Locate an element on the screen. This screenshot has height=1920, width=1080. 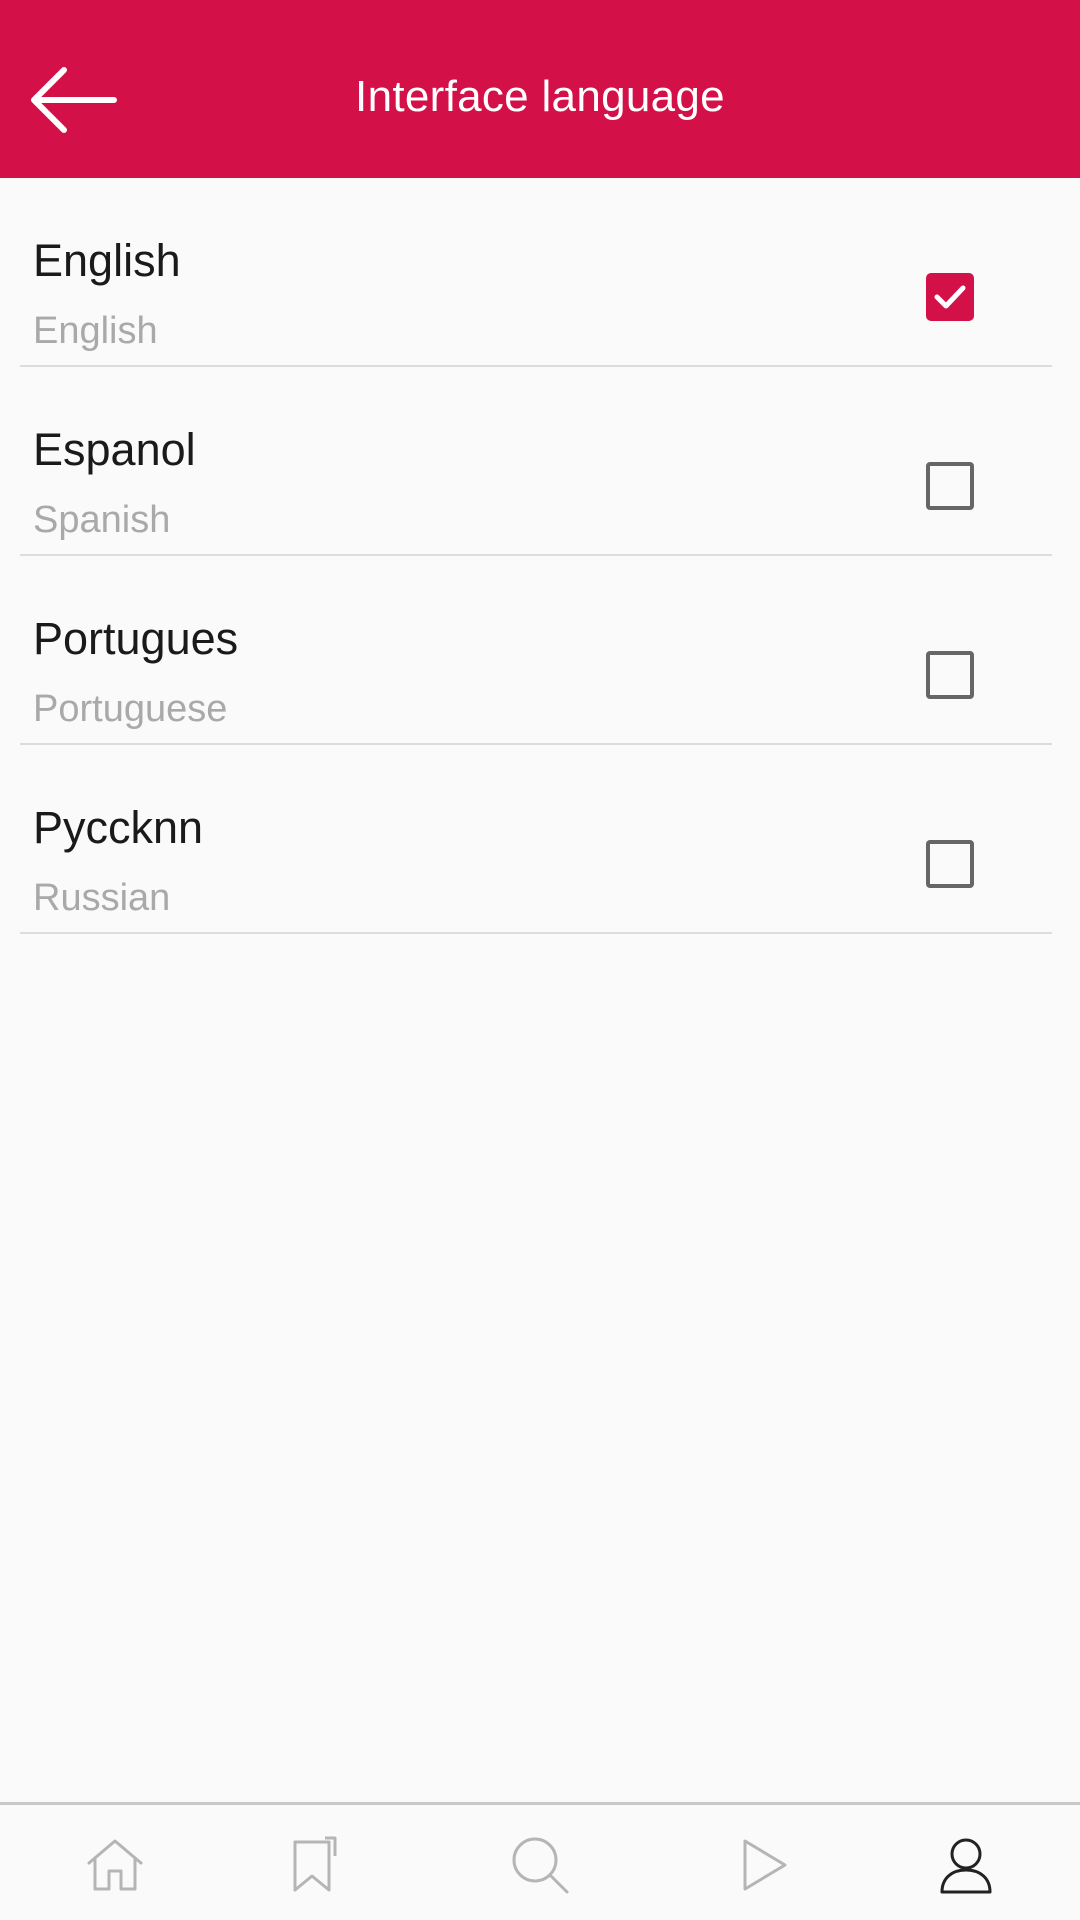
language-english-name: Russian is located at coordinates (102, 898).